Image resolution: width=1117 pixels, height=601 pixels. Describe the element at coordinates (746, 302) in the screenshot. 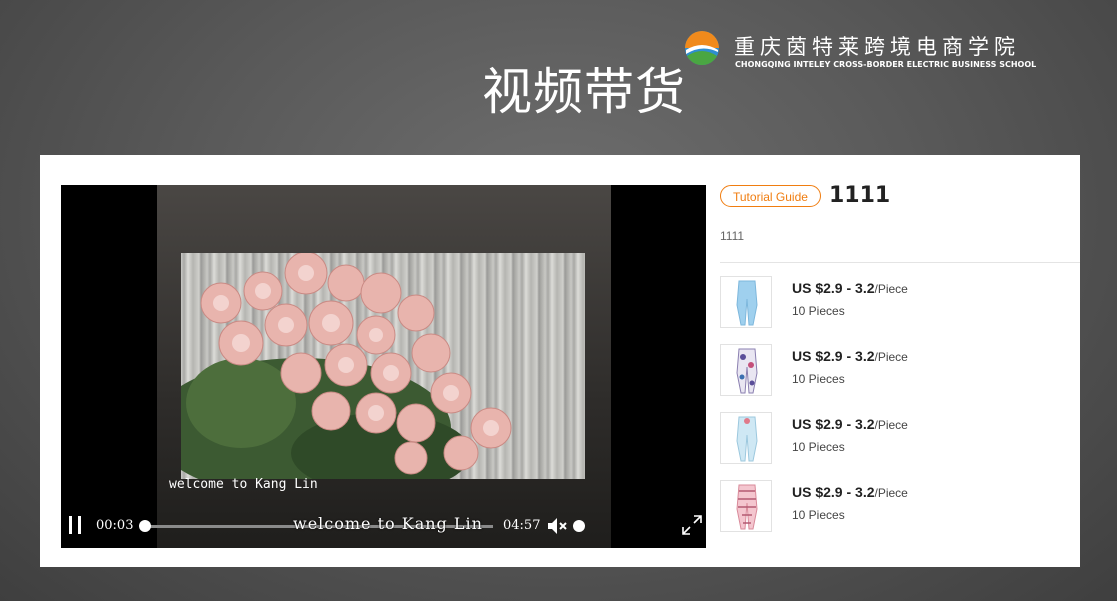

I see `light-blue-leggings-thumbnail` at that location.